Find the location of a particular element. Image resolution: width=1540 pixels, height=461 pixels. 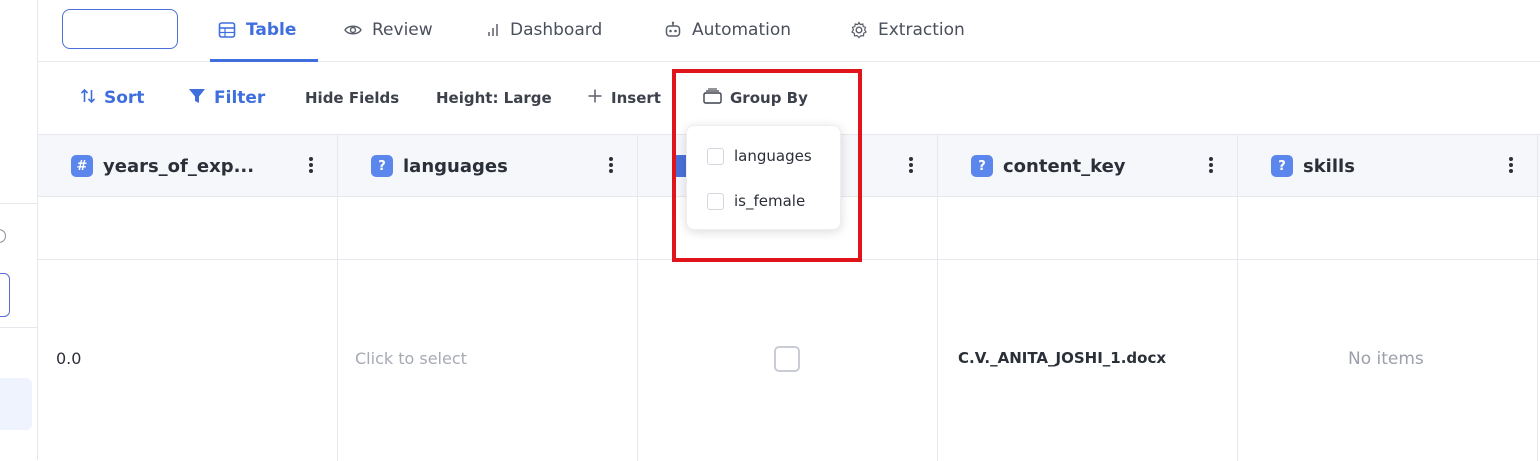

view-name-input is located at coordinates (120, 29).